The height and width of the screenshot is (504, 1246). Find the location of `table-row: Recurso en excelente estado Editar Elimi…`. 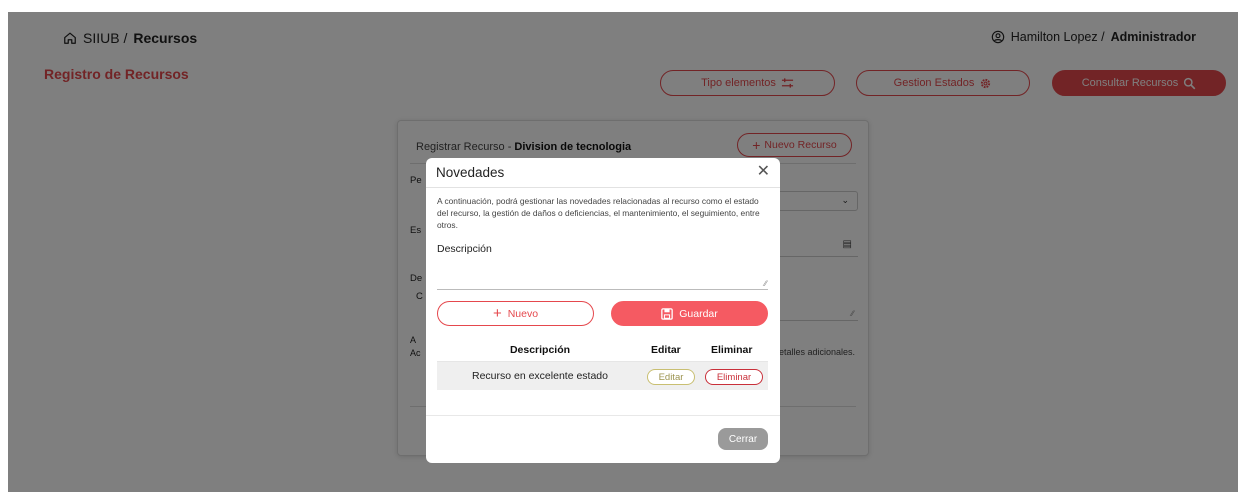

table-row: Recurso en excelente estado Editar Elimi… is located at coordinates (602, 376).